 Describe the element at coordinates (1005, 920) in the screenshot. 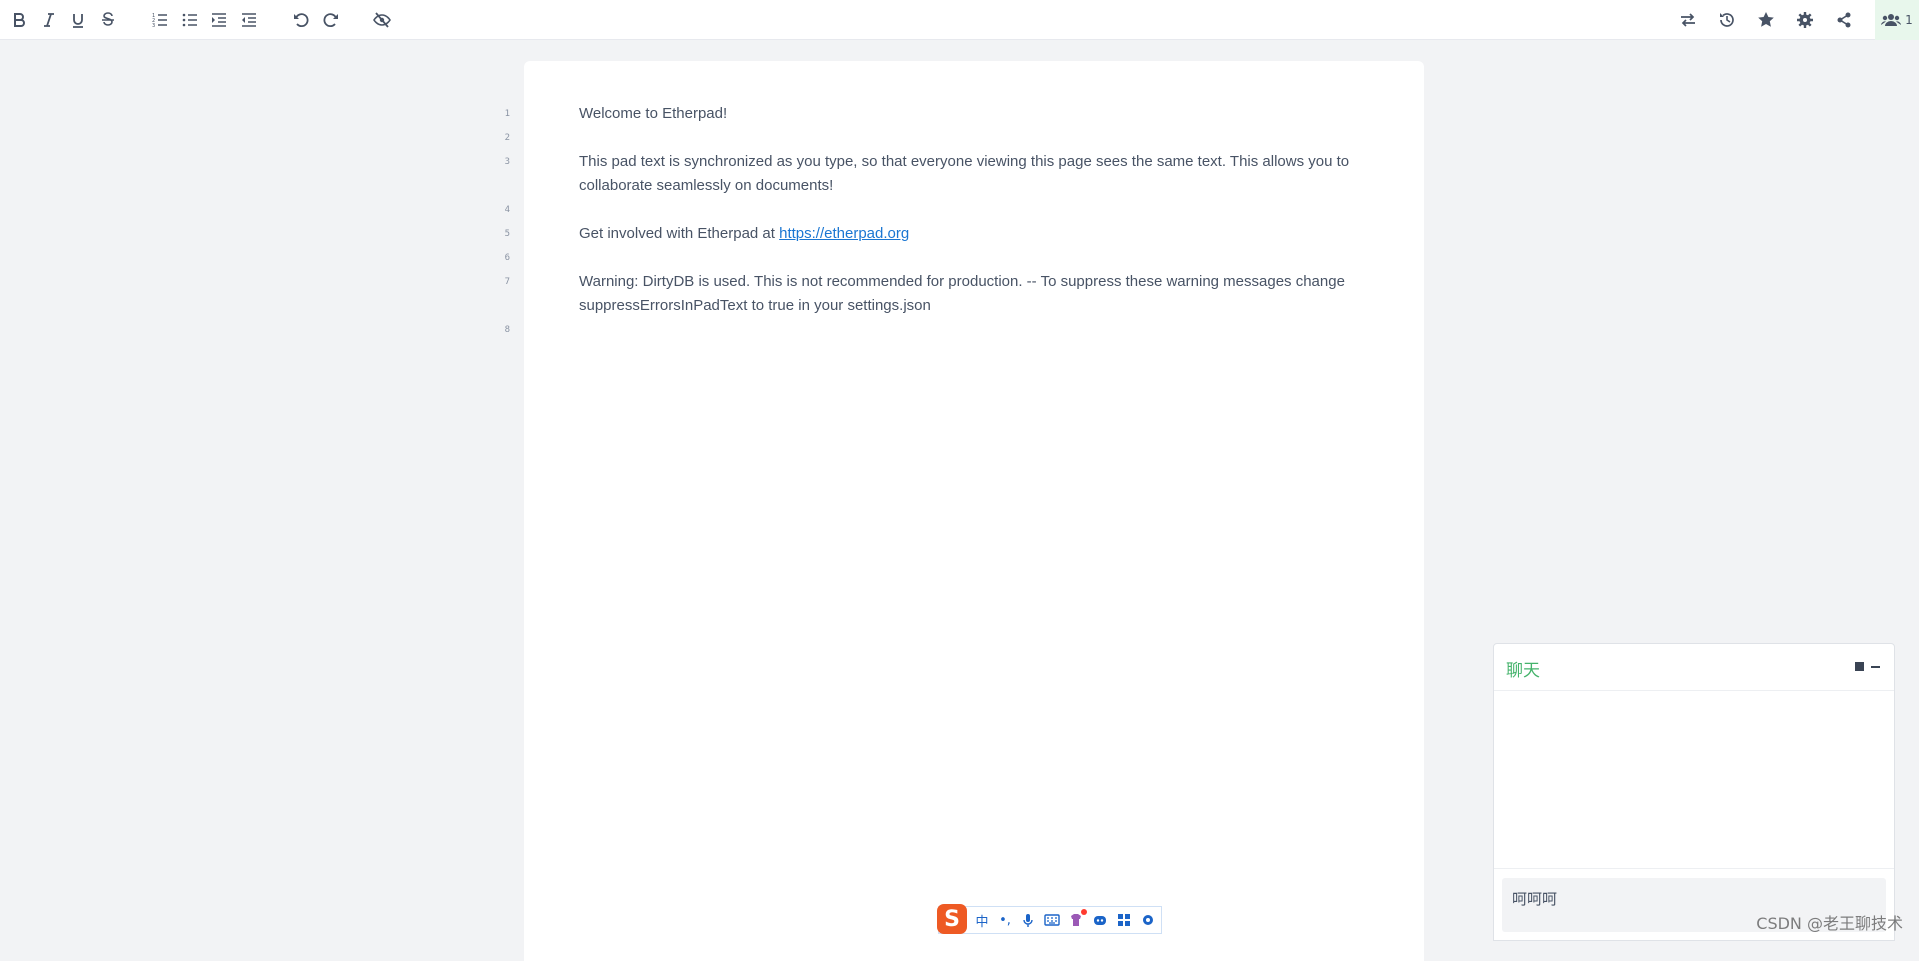

I see `ime-punctuation: •,` at that location.